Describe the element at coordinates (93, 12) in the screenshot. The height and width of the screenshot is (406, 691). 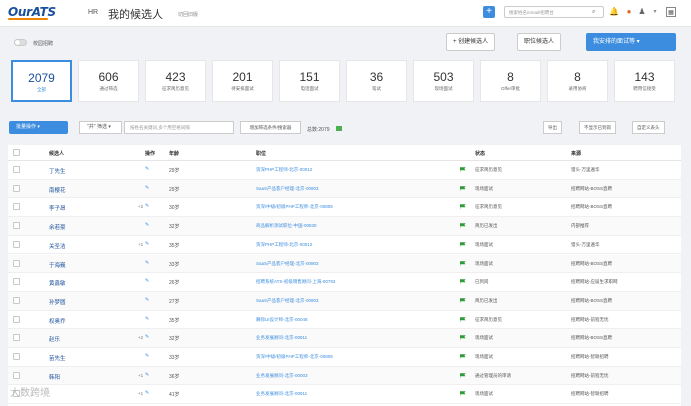
I see `hr-tag: HR` at that location.